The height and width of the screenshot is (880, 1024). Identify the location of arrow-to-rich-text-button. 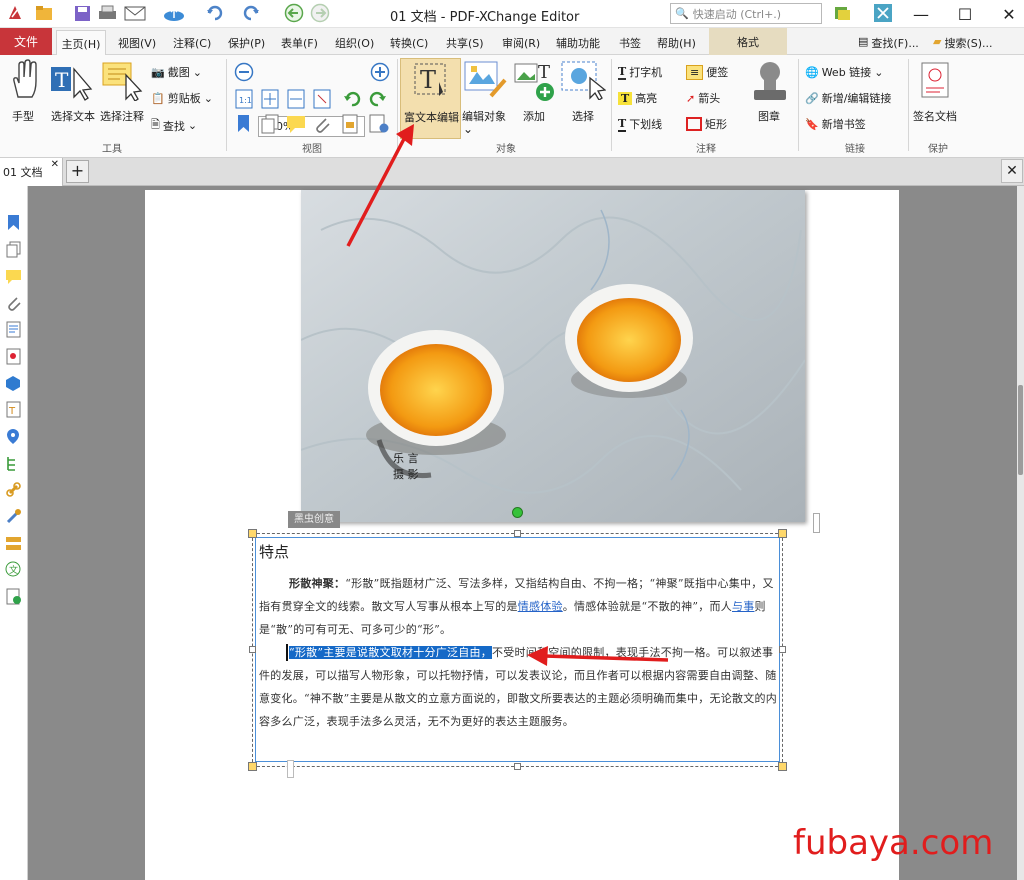
(376, 191).